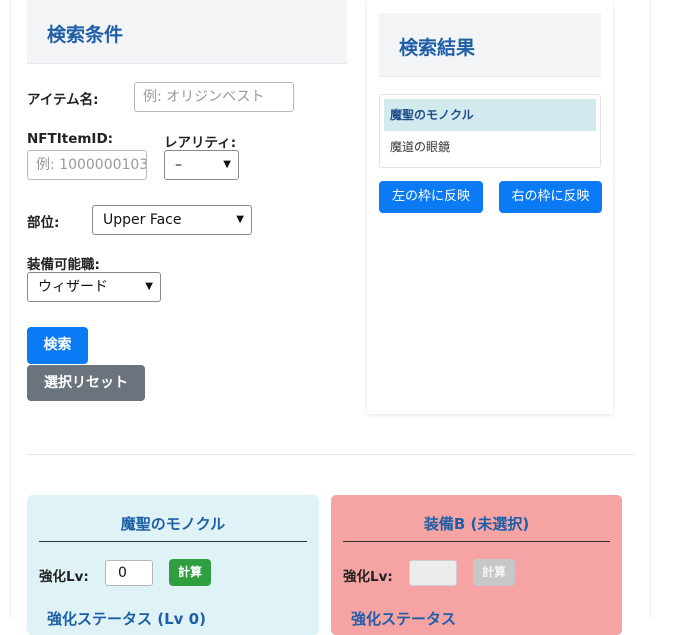 The width and height of the screenshot is (673, 635). What do you see at coordinates (178, 165) in the screenshot?
I see `rarity-select-value: –` at bounding box center [178, 165].